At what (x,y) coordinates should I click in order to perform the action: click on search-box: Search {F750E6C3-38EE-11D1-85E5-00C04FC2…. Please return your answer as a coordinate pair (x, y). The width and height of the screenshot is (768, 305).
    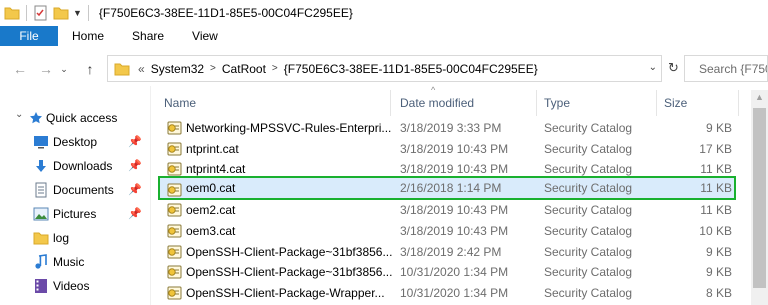
    Looking at the image, I should click on (726, 68).